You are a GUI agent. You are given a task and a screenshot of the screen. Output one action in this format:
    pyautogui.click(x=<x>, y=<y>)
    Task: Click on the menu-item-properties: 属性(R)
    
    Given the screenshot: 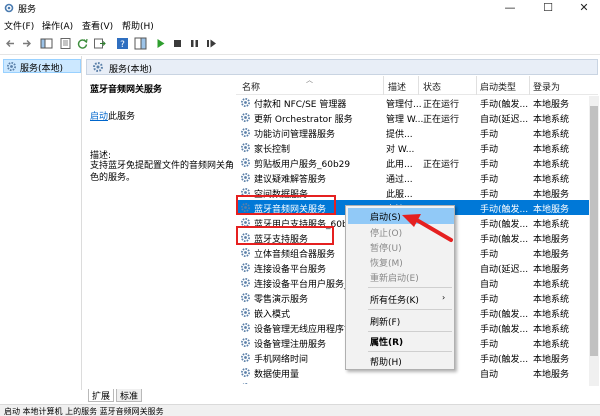 What is the action you would take?
    pyautogui.click(x=401, y=341)
    